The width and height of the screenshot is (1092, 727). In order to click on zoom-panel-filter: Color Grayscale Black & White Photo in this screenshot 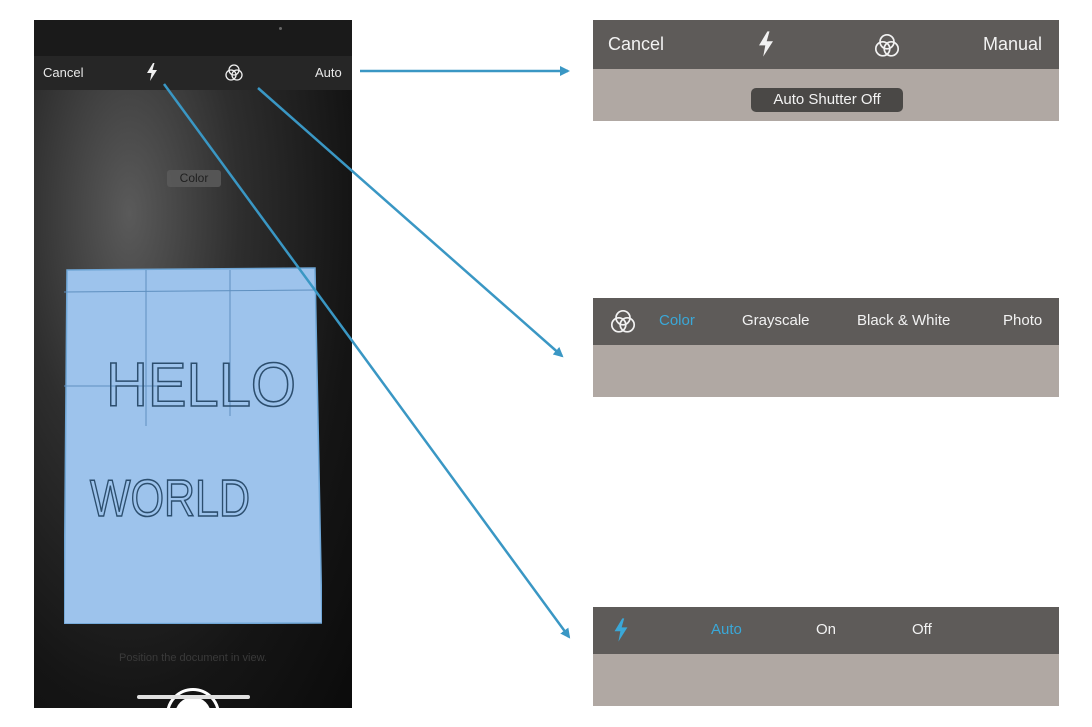, I will do `click(826, 347)`.